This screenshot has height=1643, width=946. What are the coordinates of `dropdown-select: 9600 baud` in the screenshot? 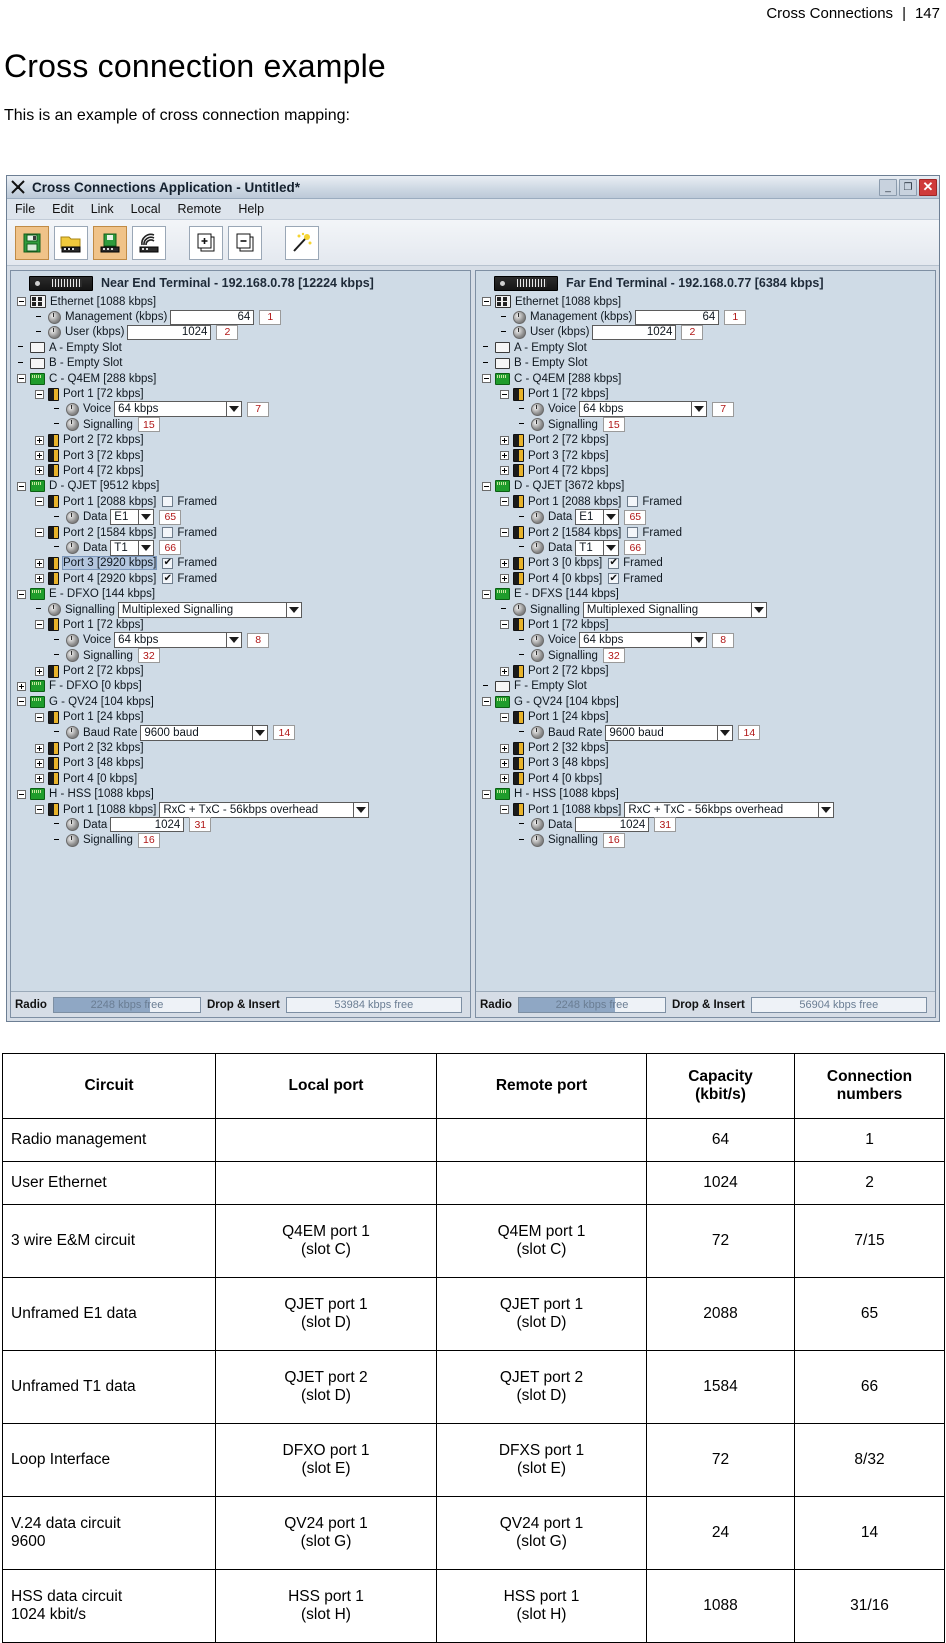 It's located at (204, 732).